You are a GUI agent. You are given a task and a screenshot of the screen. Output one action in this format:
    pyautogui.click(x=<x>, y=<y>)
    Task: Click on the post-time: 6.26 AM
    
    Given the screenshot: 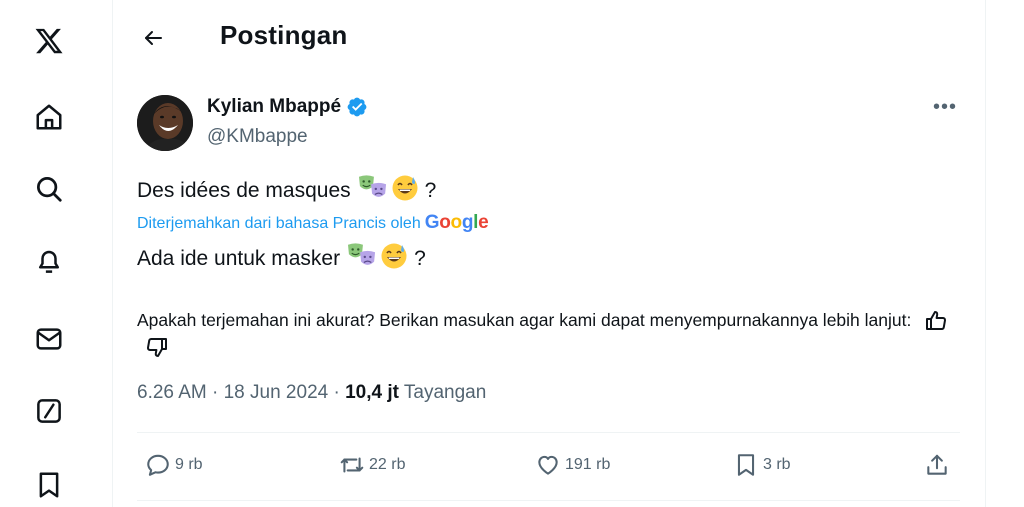 What is the action you would take?
    pyautogui.click(x=172, y=392)
    